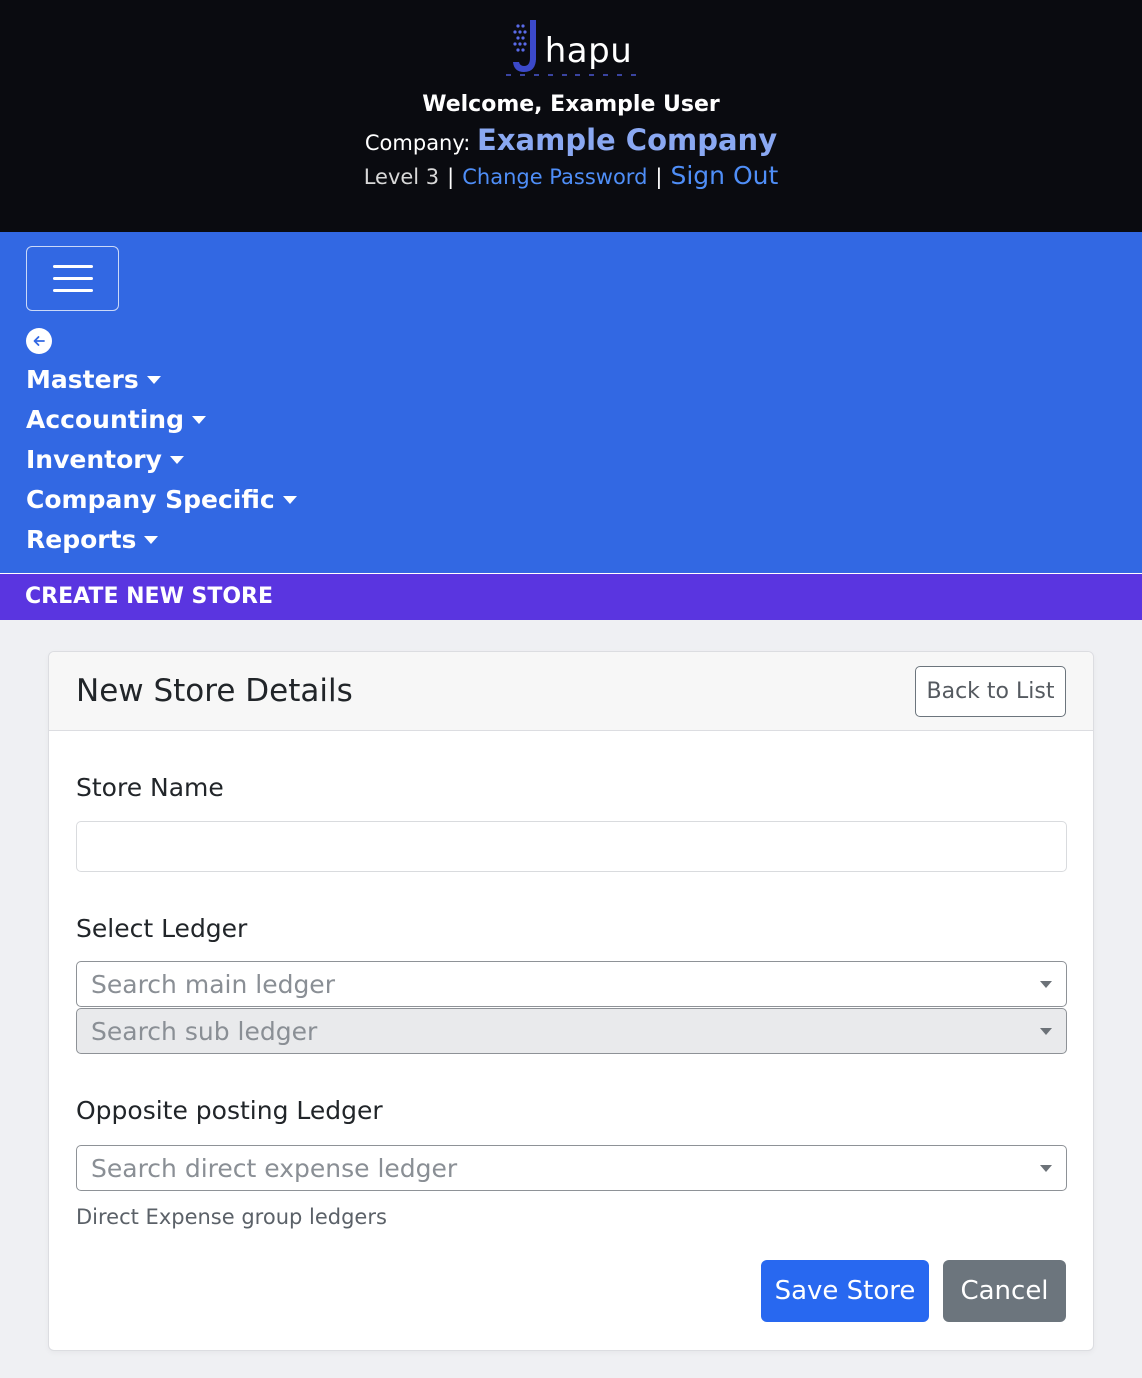 The height and width of the screenshot is (1378, 1142). I want to click on company-line: Company: Example Company, so click(571, 140).